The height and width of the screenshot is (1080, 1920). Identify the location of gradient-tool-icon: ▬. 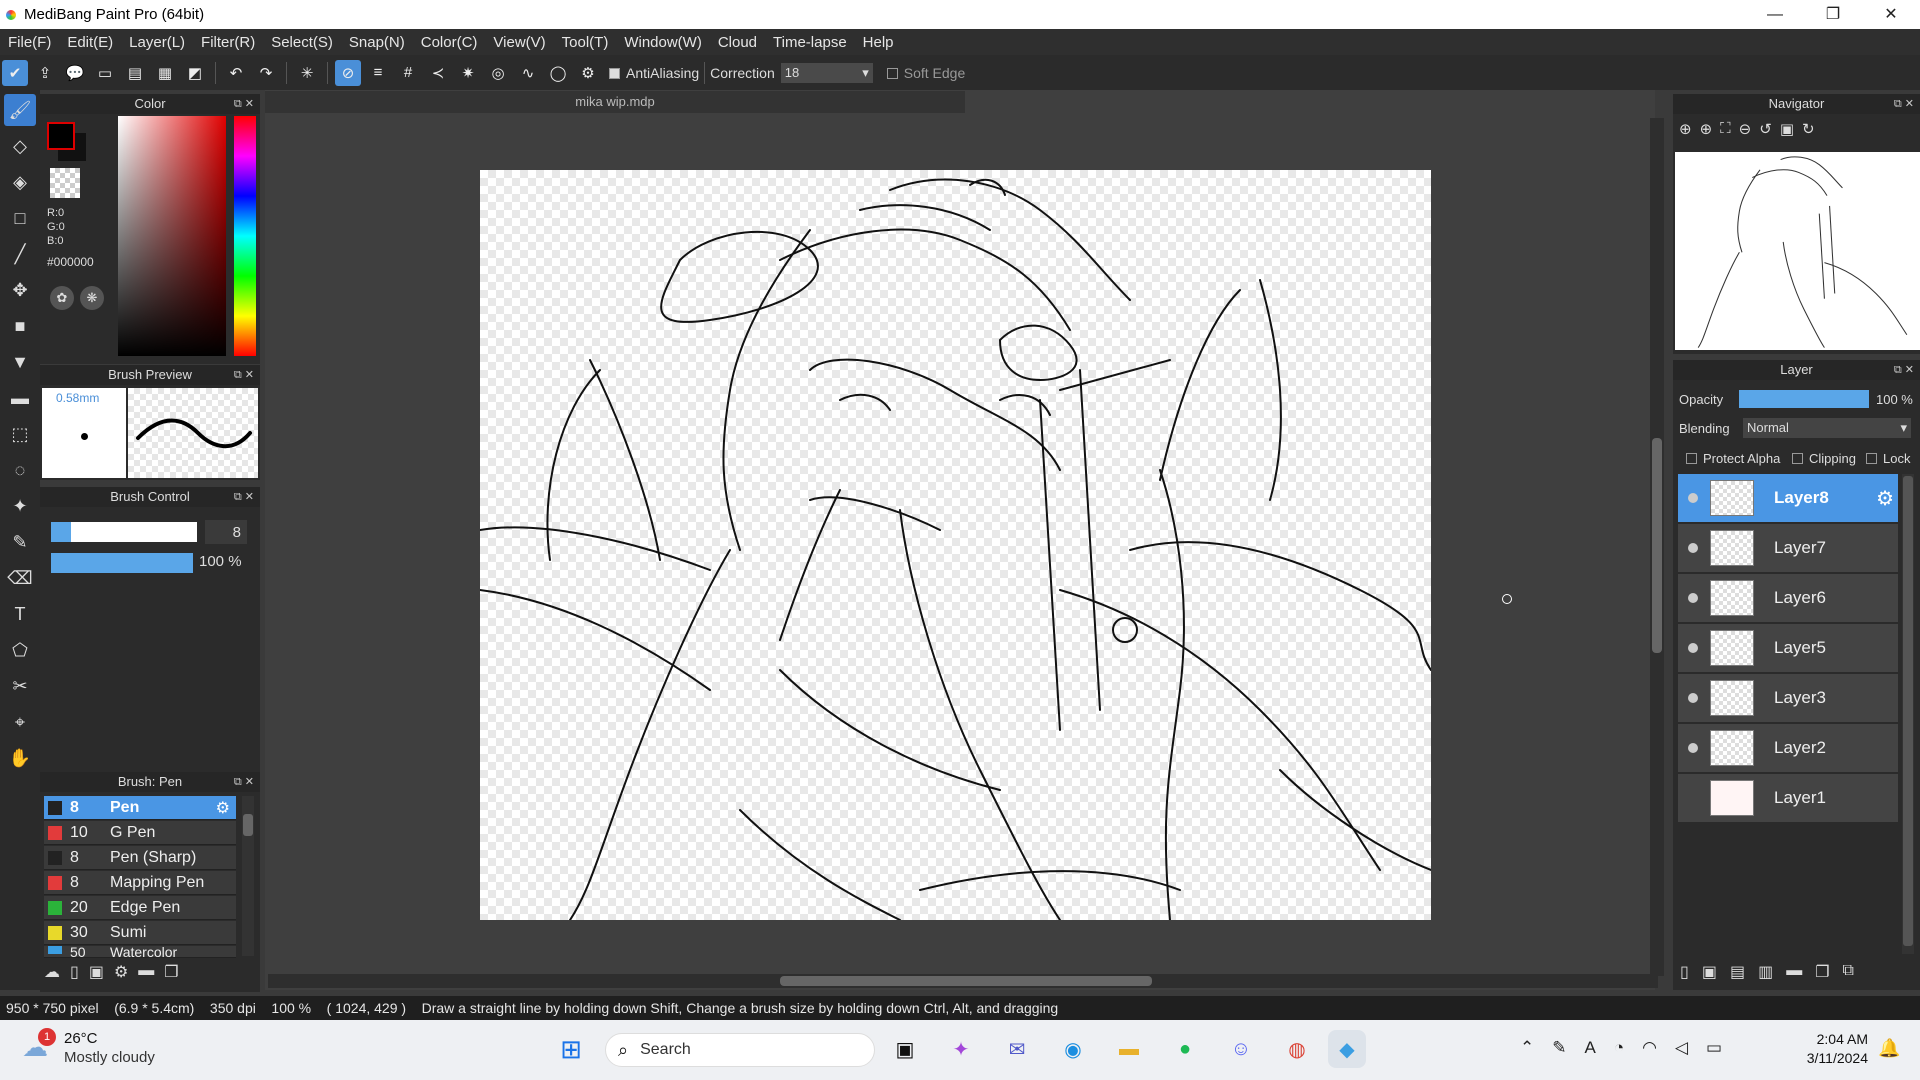
(20, 398).